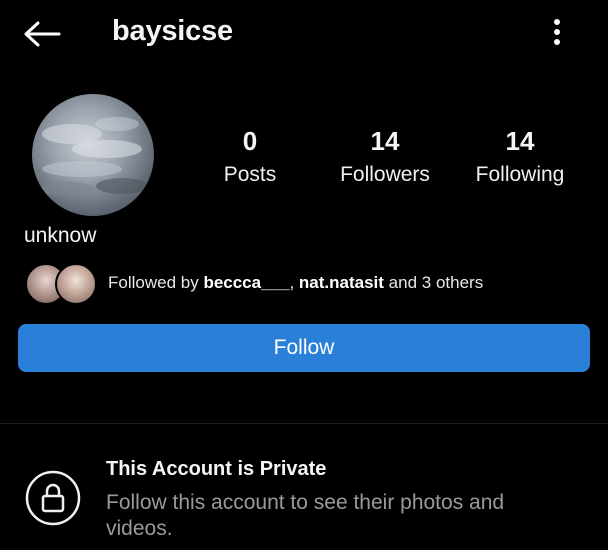 This screenshot has height=550, width=608. I want to click on stat-posts: 0 Posts, so click(250, 157).